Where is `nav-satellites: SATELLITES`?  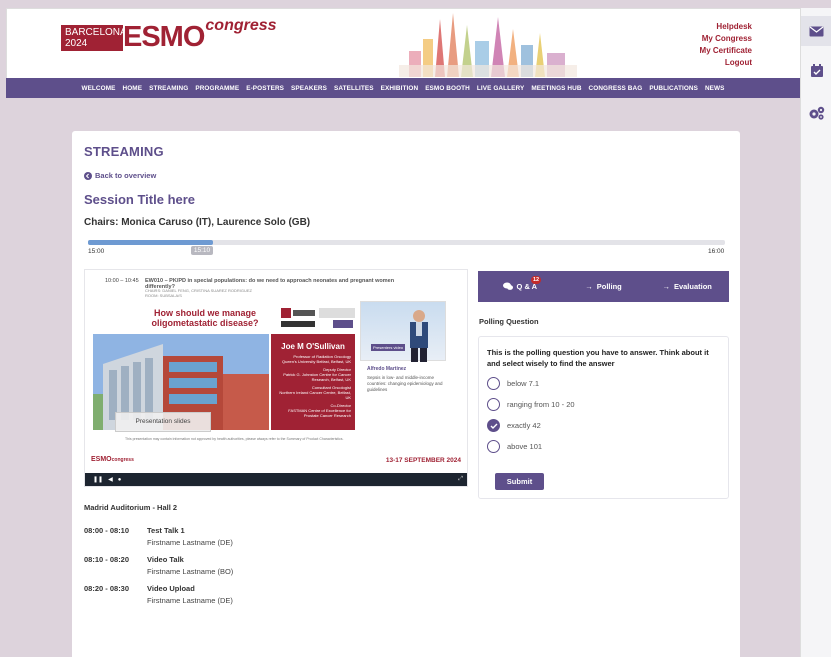
nav-satellites: SATELLITES is located at coordinates (354, 88).